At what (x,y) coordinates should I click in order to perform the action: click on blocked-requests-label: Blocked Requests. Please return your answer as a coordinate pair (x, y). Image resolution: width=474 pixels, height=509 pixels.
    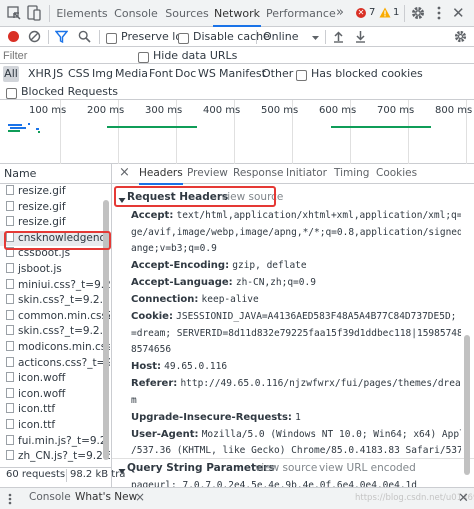
    Looking at the image, I should click on (70, 91).